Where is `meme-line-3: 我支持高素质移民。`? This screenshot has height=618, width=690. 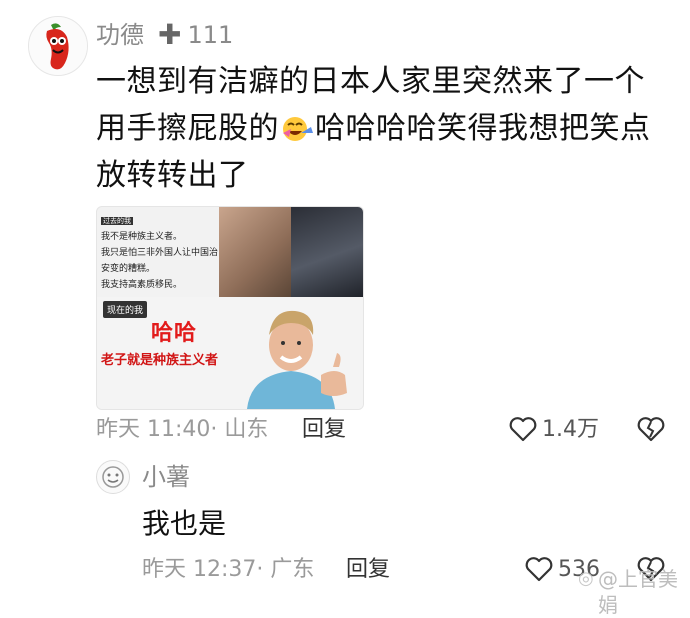 meme-line-3: 我支持高素质移民。 is located at coordinates (142, 285).